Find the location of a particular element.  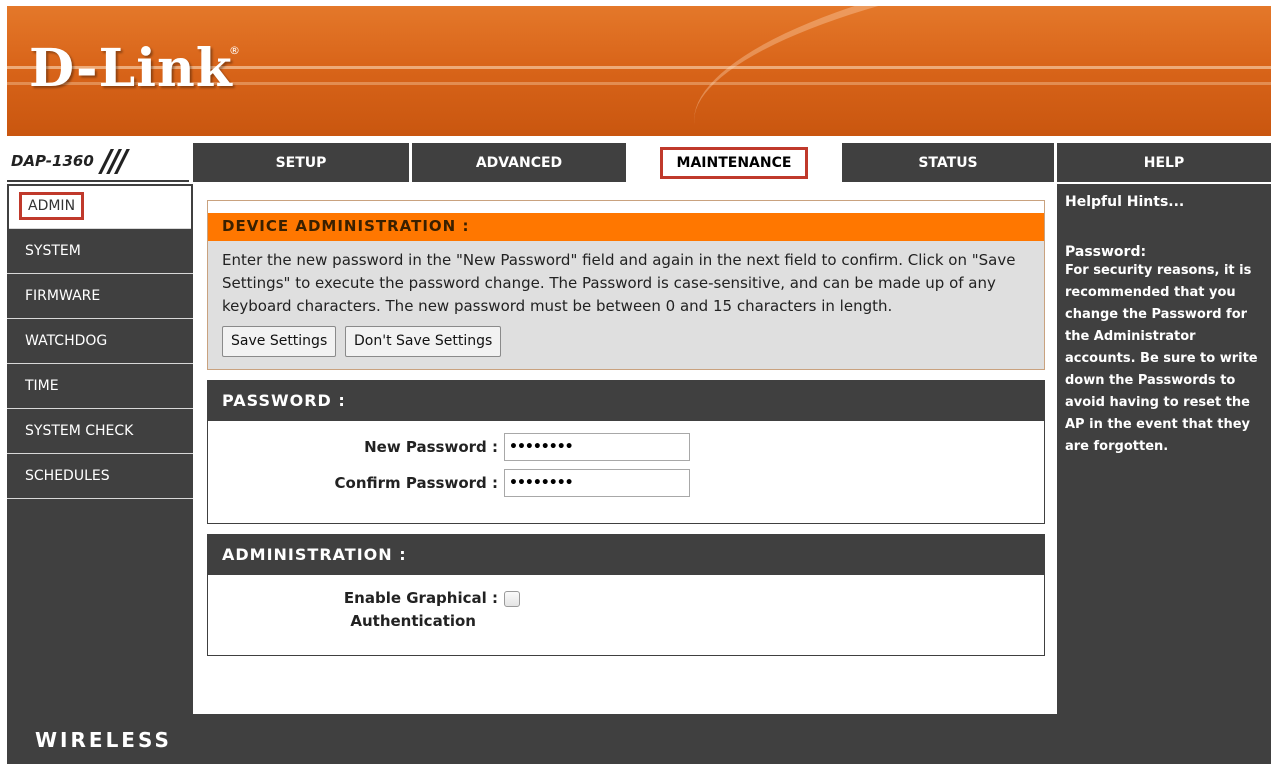

help-subtitle: Password: is located at coordinates (1106, 252).